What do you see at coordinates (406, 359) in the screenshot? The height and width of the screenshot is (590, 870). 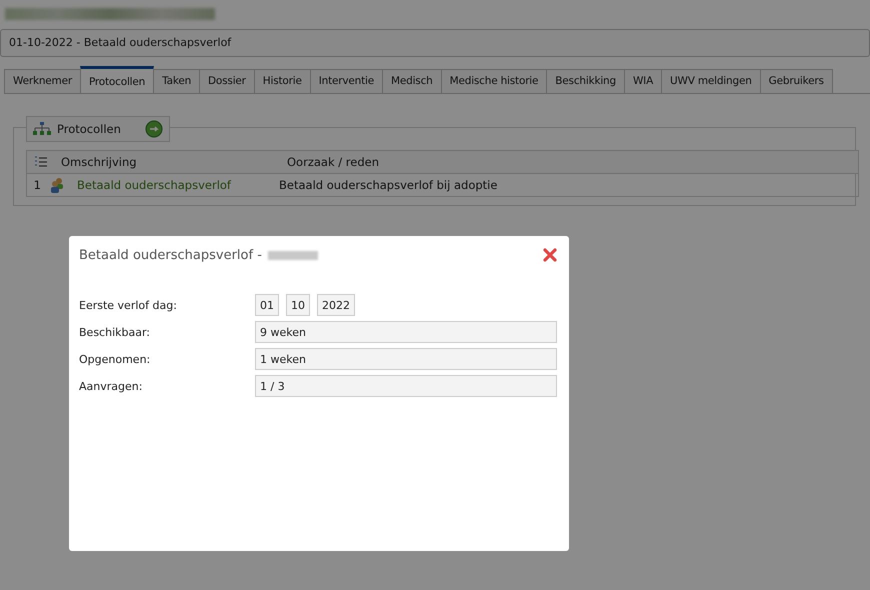 I see `readonly-field: 1 weken` at bounding box center [406, 359].